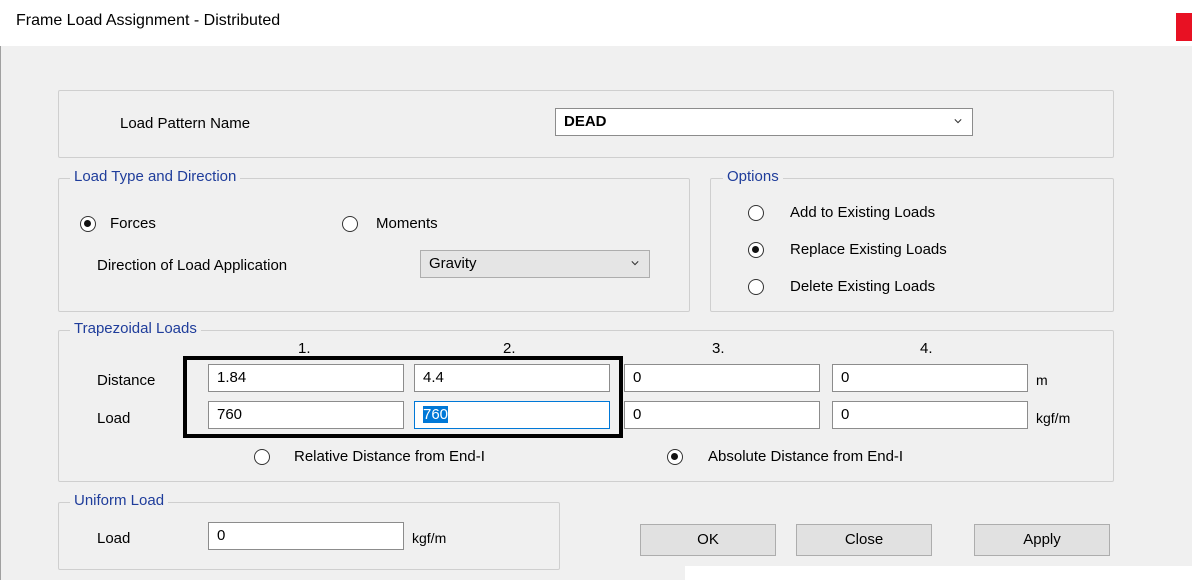 The image size is (1192, 580). Describe the element at coordinates (756, 213) in the screenshot. I see `add-existing-radio` at that location.